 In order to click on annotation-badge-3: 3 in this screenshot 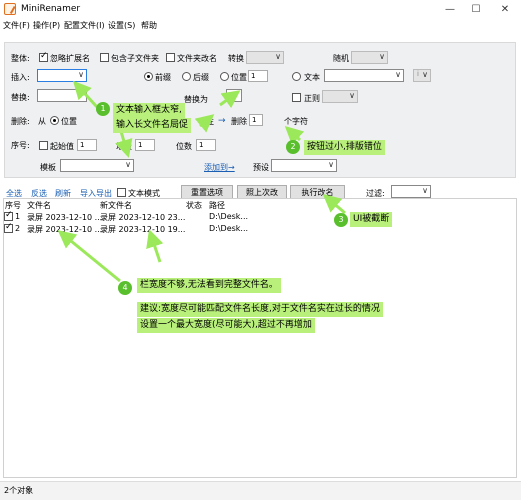, I will do `click(341, 220)`.